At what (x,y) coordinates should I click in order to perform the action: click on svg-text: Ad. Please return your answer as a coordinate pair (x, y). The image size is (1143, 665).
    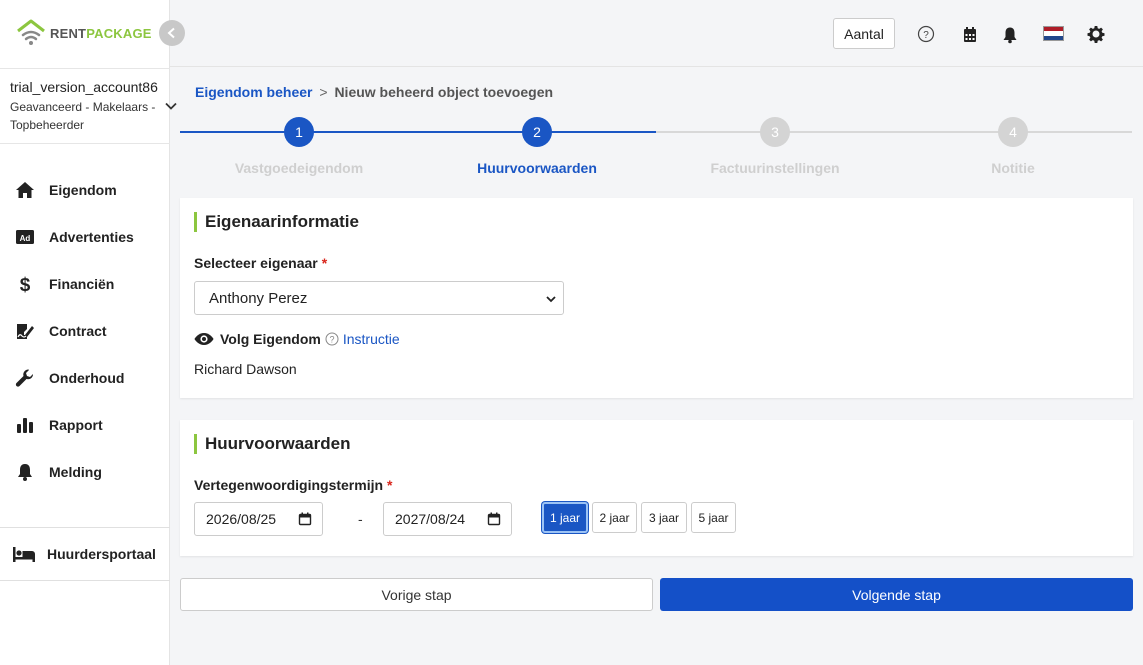
    Looking at the image, I should click on (25, 238).